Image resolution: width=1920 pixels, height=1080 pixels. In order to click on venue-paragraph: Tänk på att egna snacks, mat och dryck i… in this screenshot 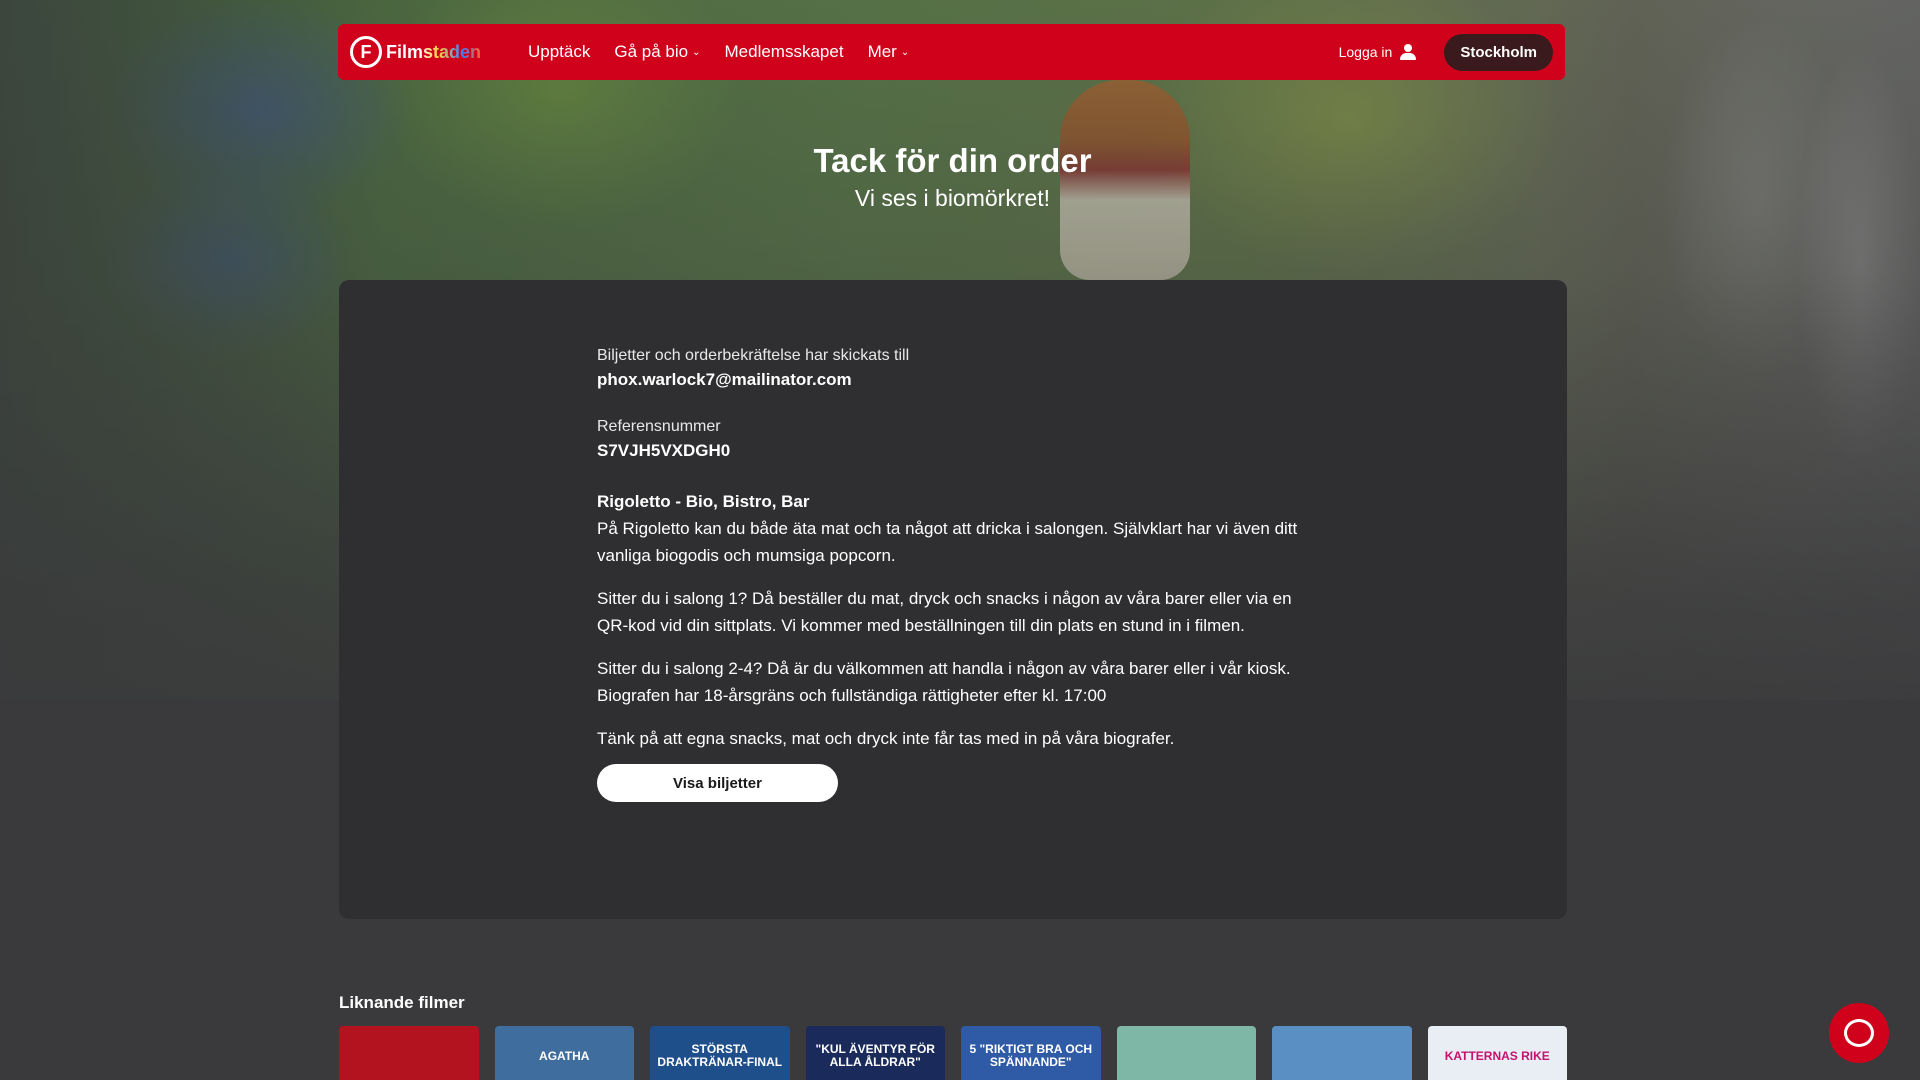, I will do `click(886, 738)`.